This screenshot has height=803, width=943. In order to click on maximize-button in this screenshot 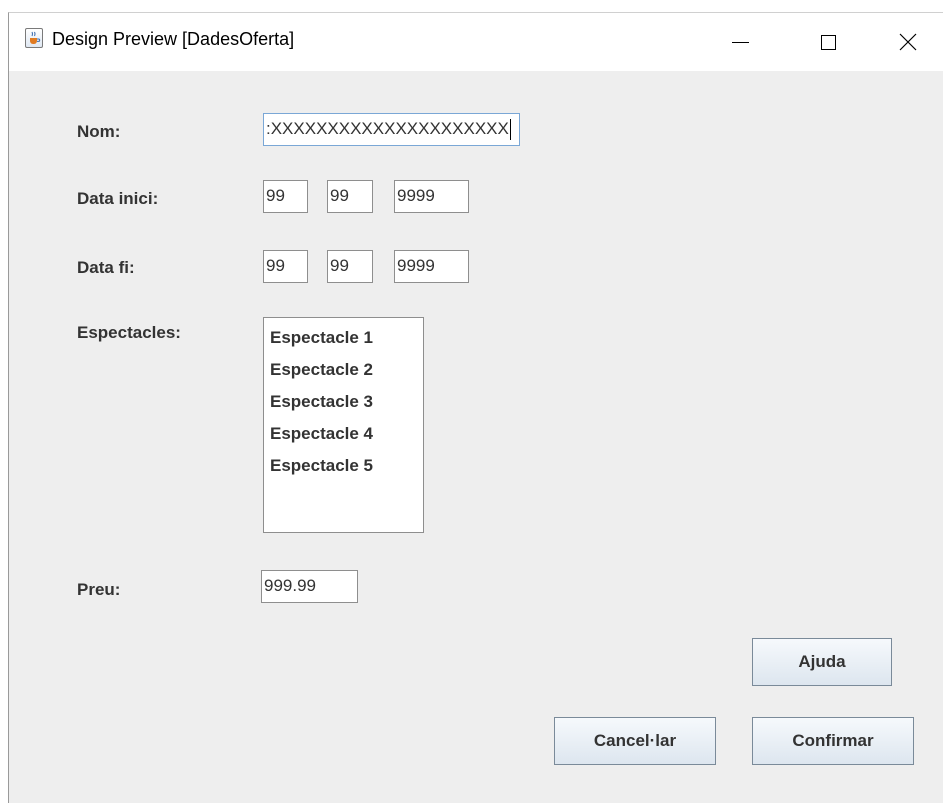, I will do `click(828, 42)`.